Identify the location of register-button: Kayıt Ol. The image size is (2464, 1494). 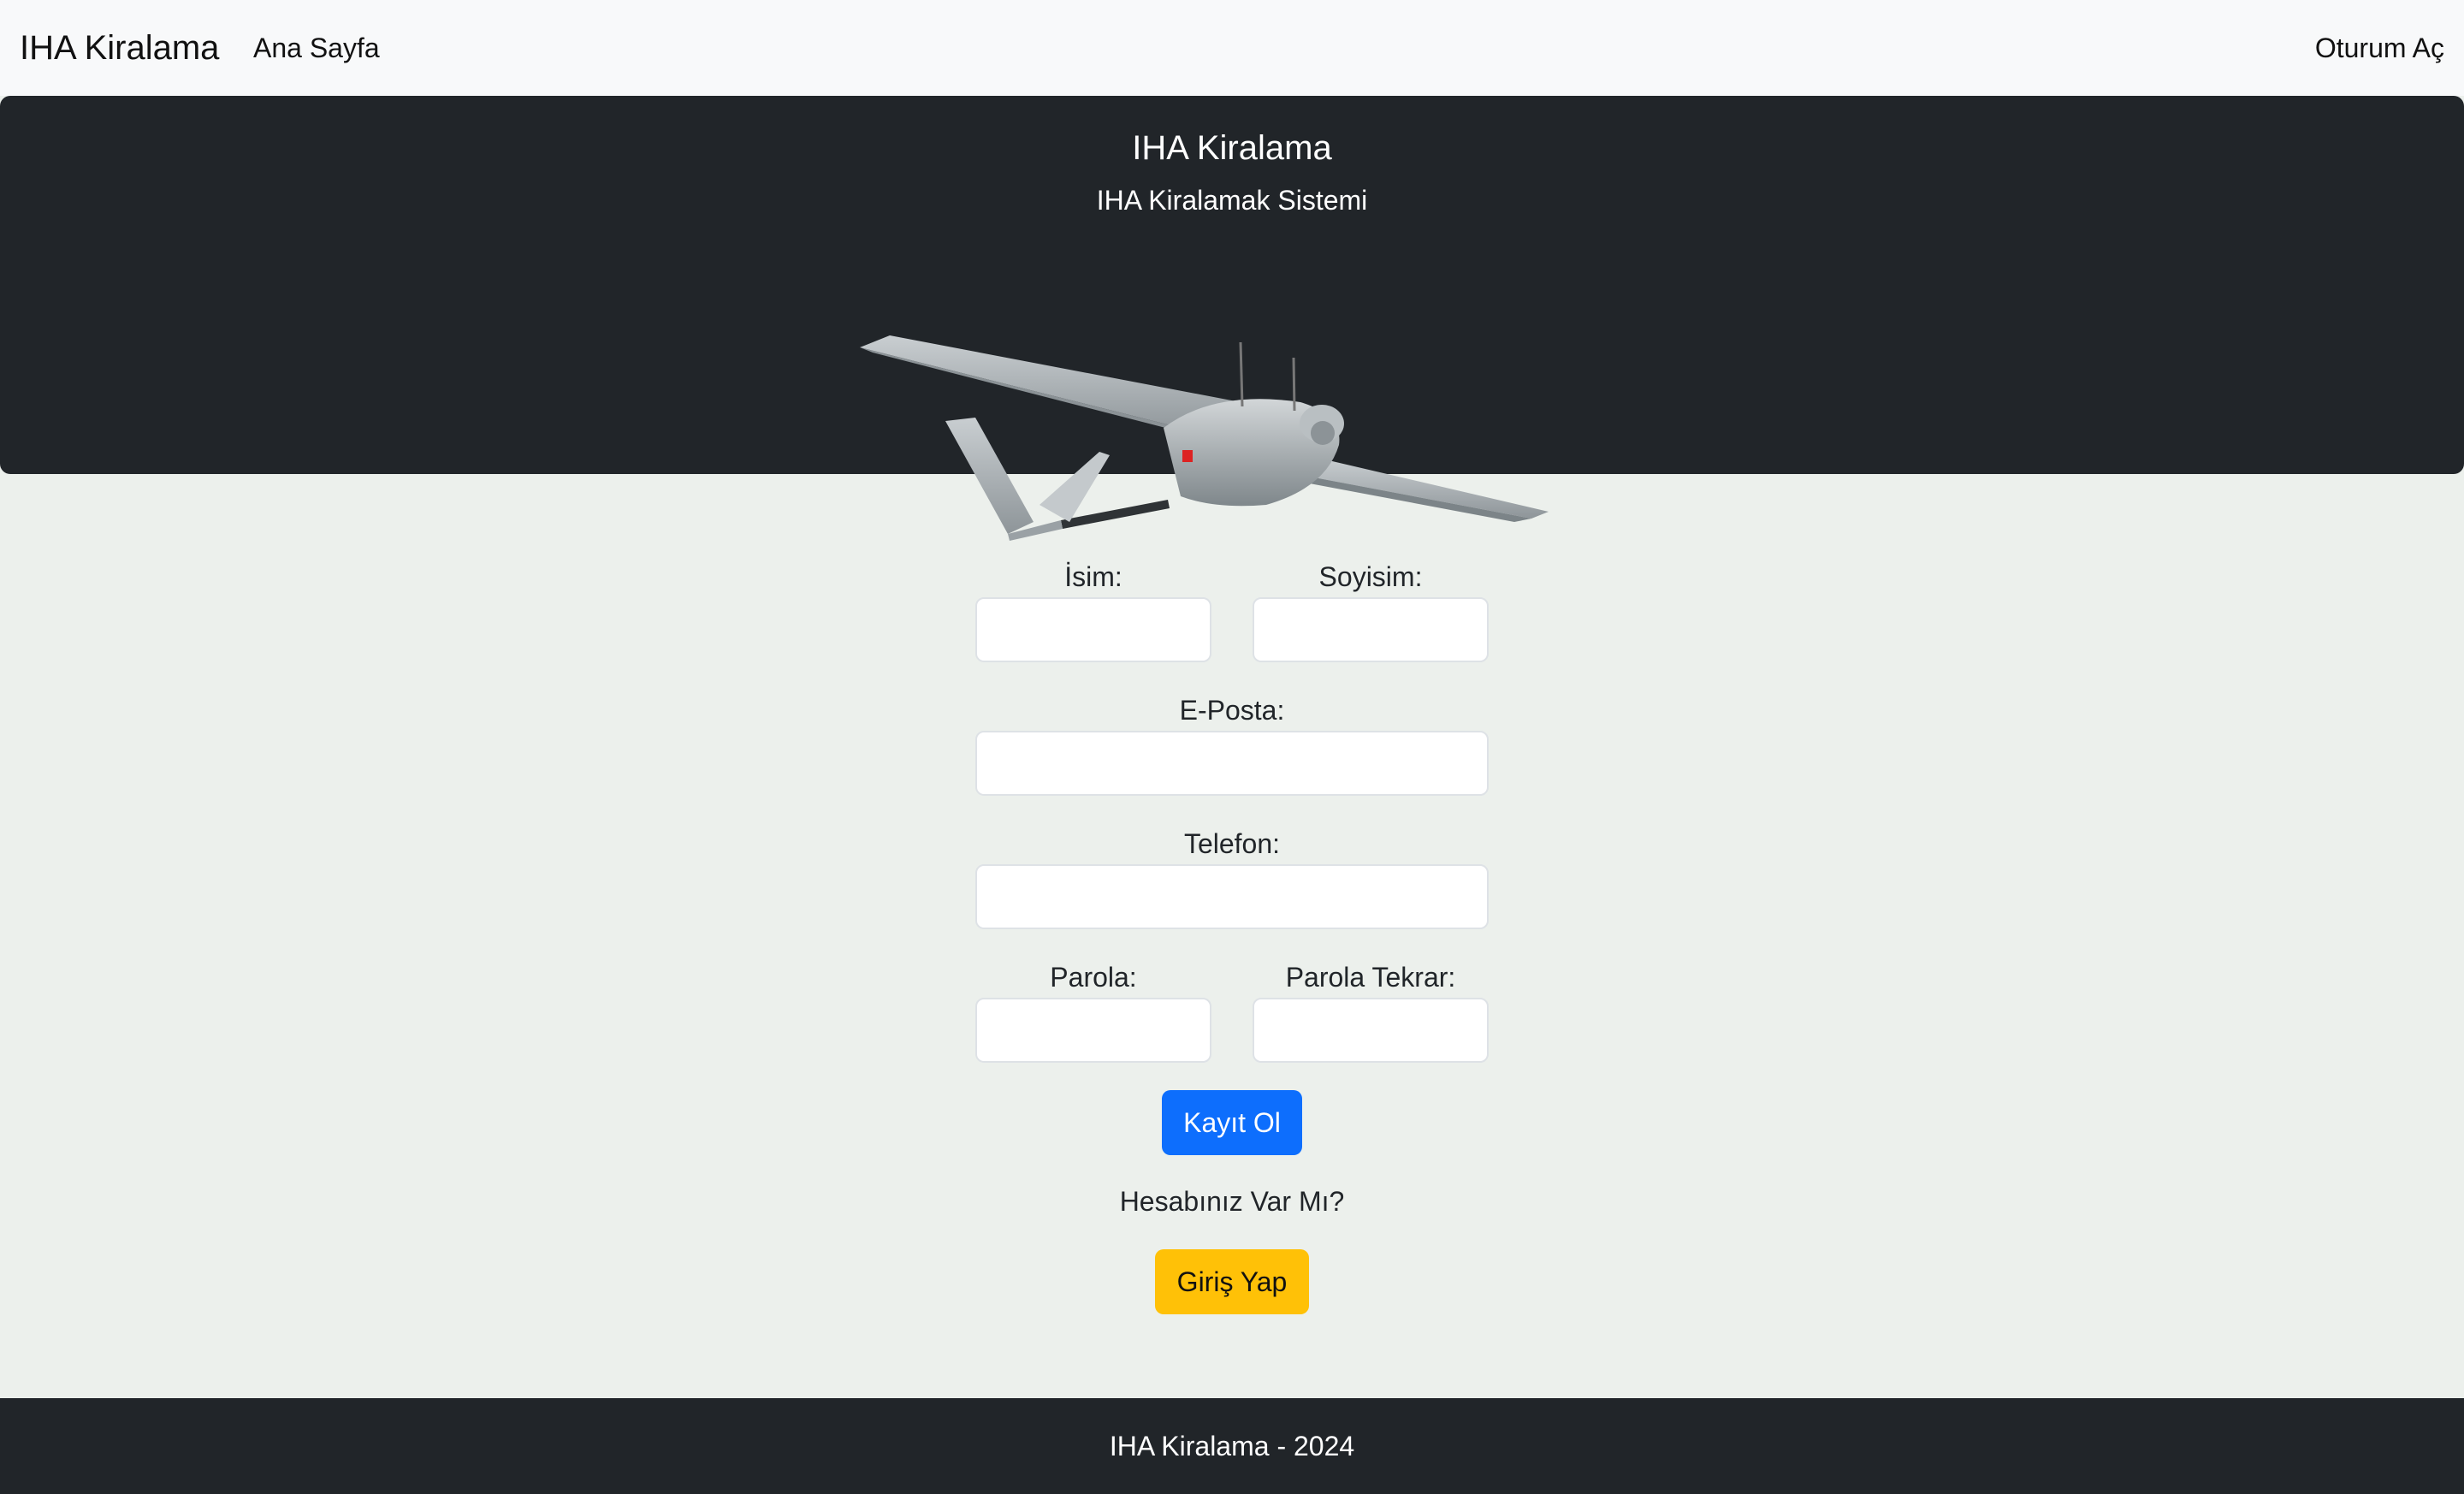
(1232, 1122).